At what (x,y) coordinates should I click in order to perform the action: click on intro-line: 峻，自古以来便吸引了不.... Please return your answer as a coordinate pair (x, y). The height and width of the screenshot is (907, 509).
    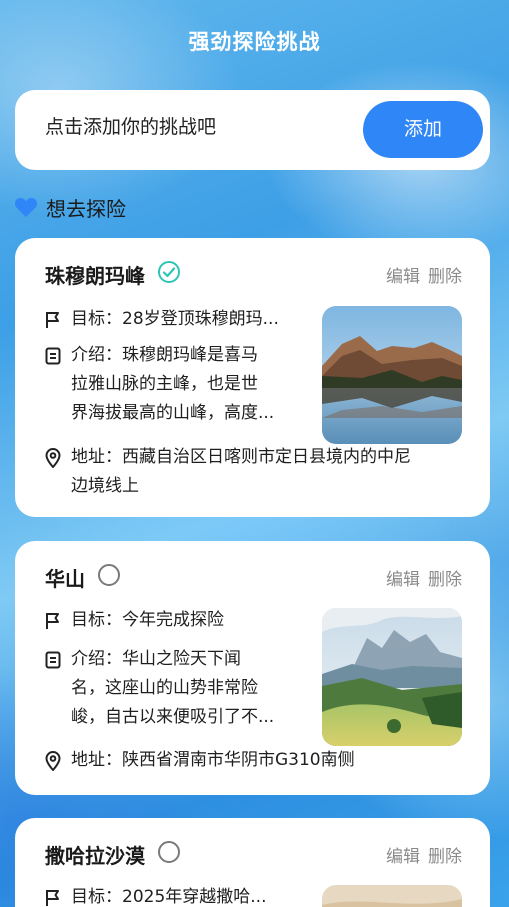
    Looking at the image, I should click on (173, 717).